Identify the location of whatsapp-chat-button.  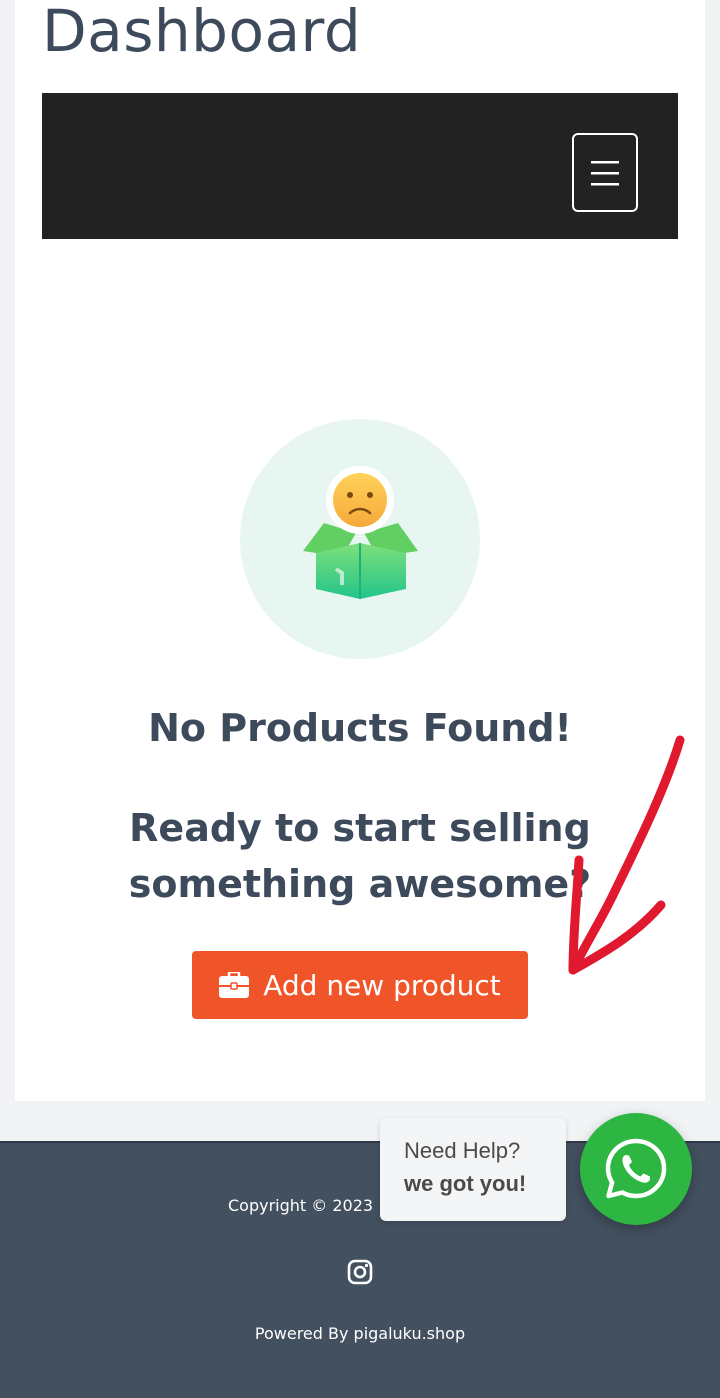
(636, 1169).